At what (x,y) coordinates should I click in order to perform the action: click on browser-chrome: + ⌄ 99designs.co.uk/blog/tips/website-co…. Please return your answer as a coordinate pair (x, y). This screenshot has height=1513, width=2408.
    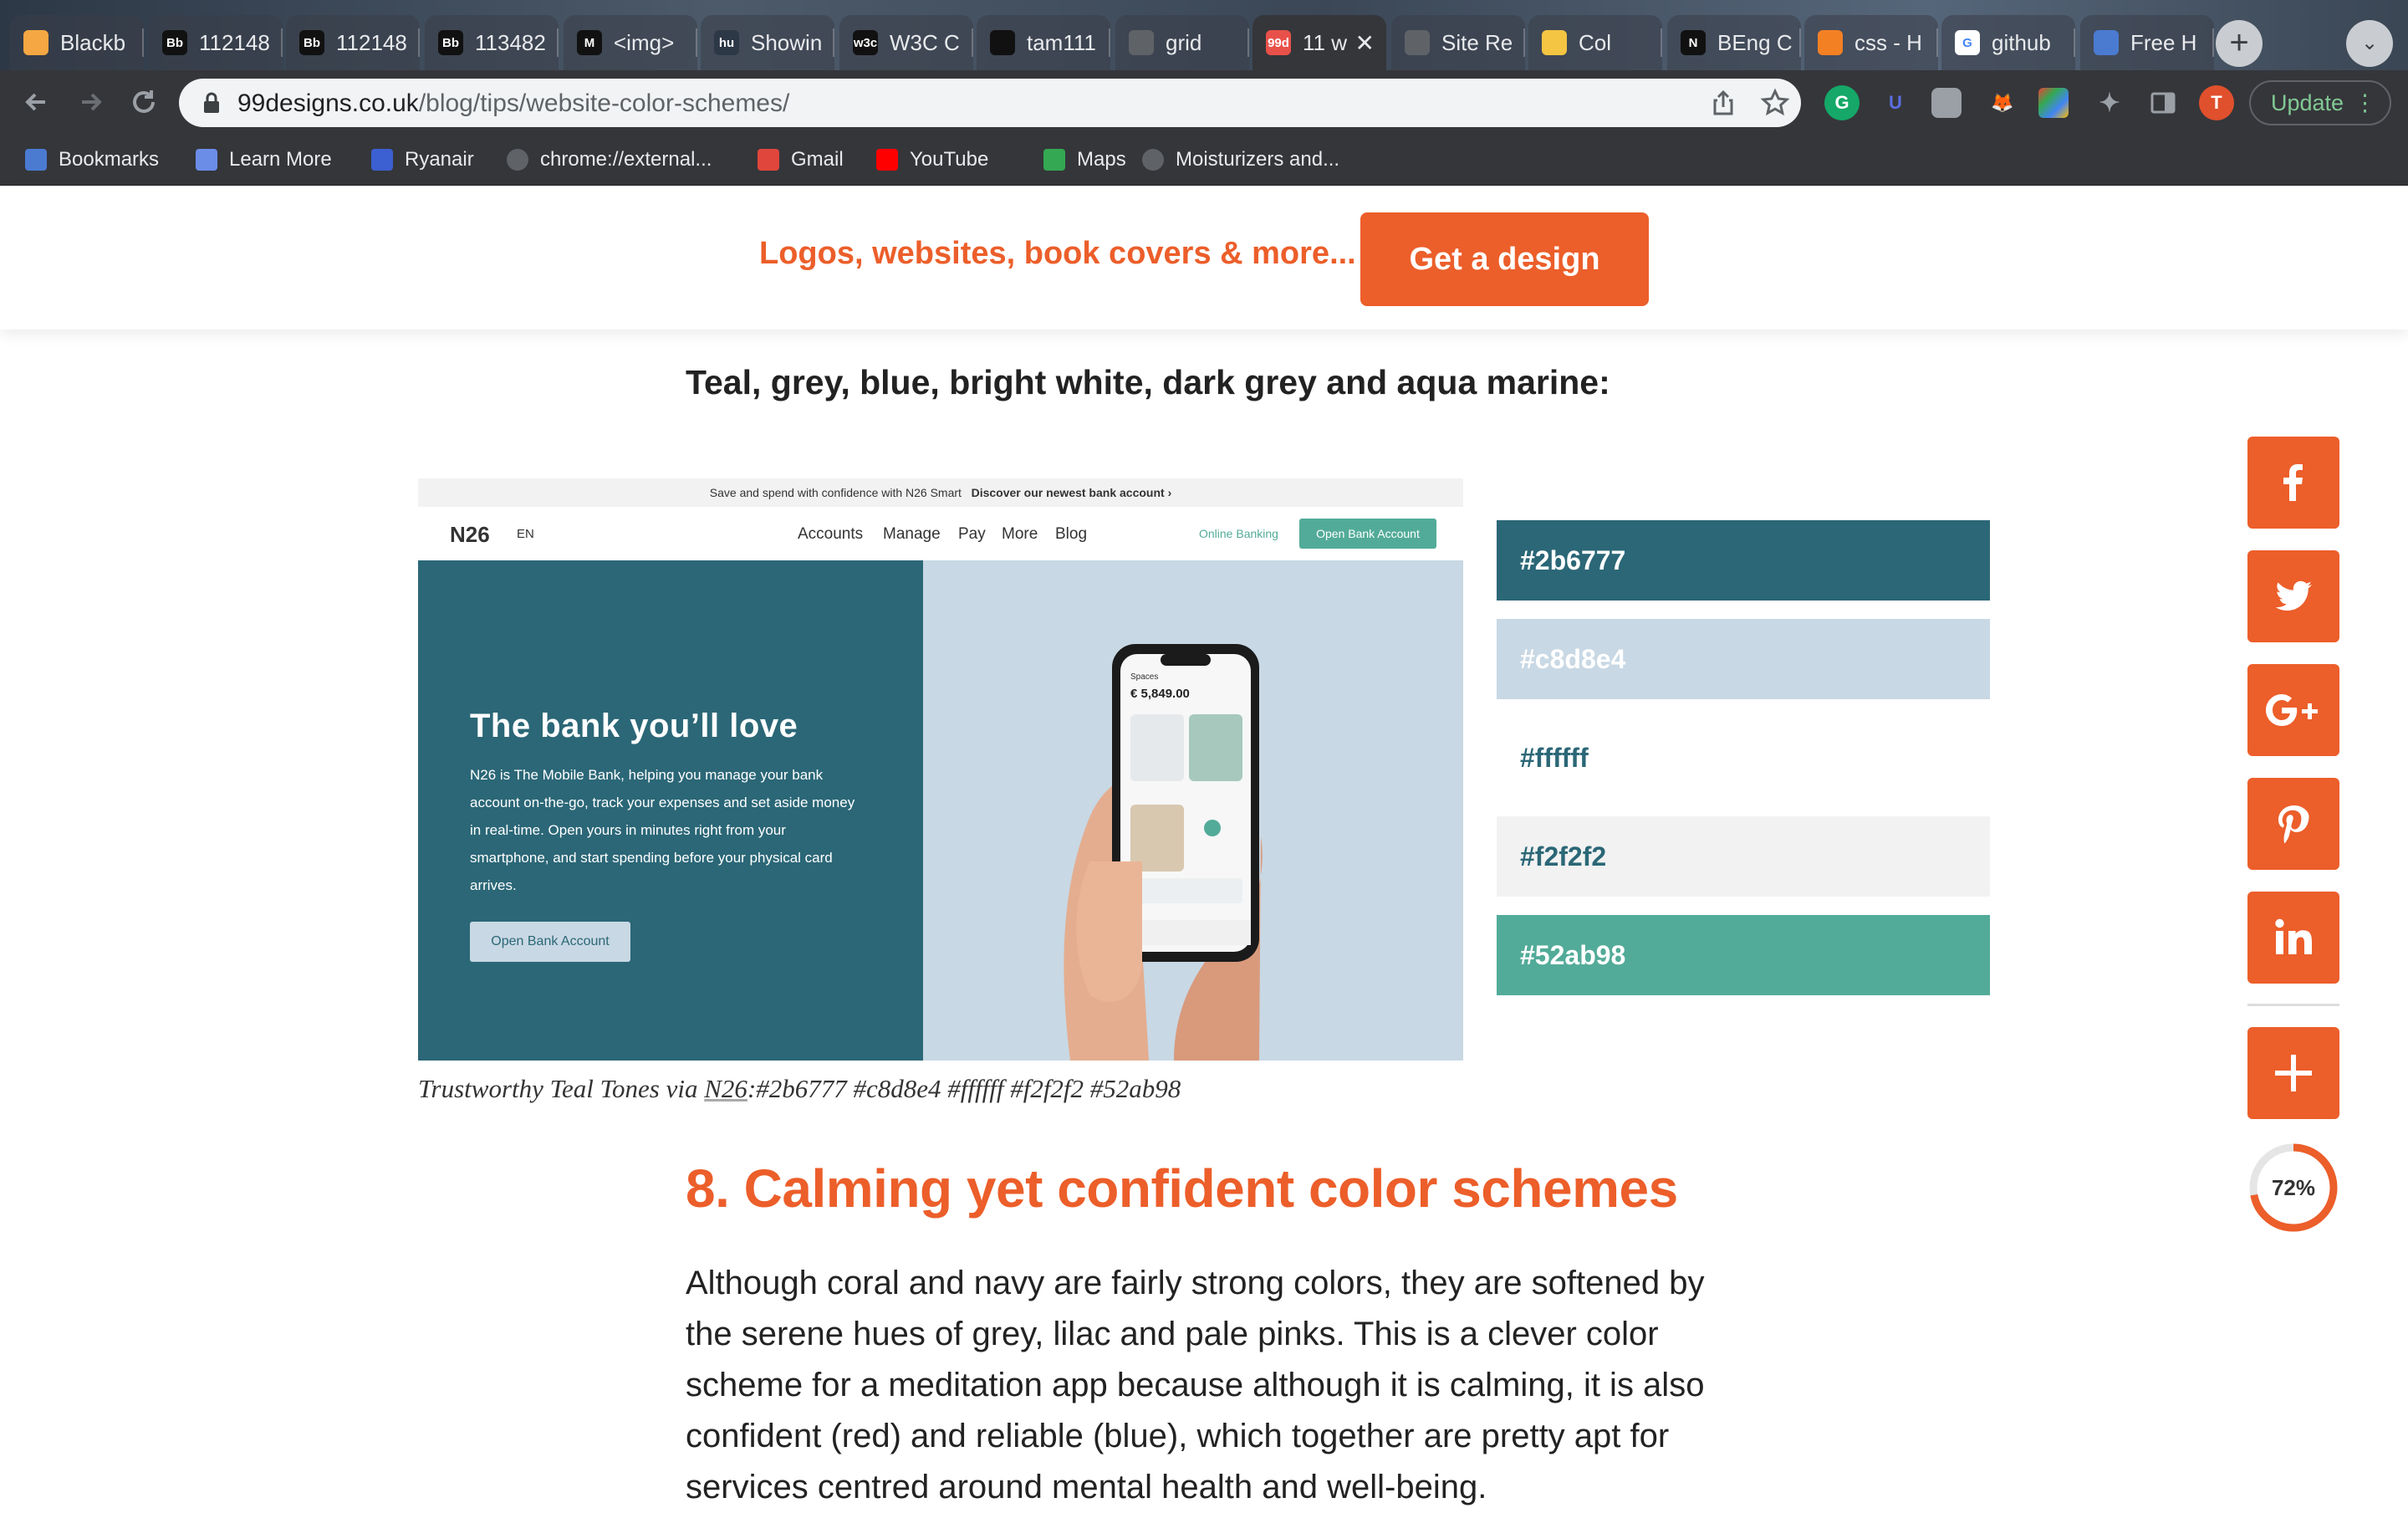
    Looking at the image, I should click on (1204, 93).